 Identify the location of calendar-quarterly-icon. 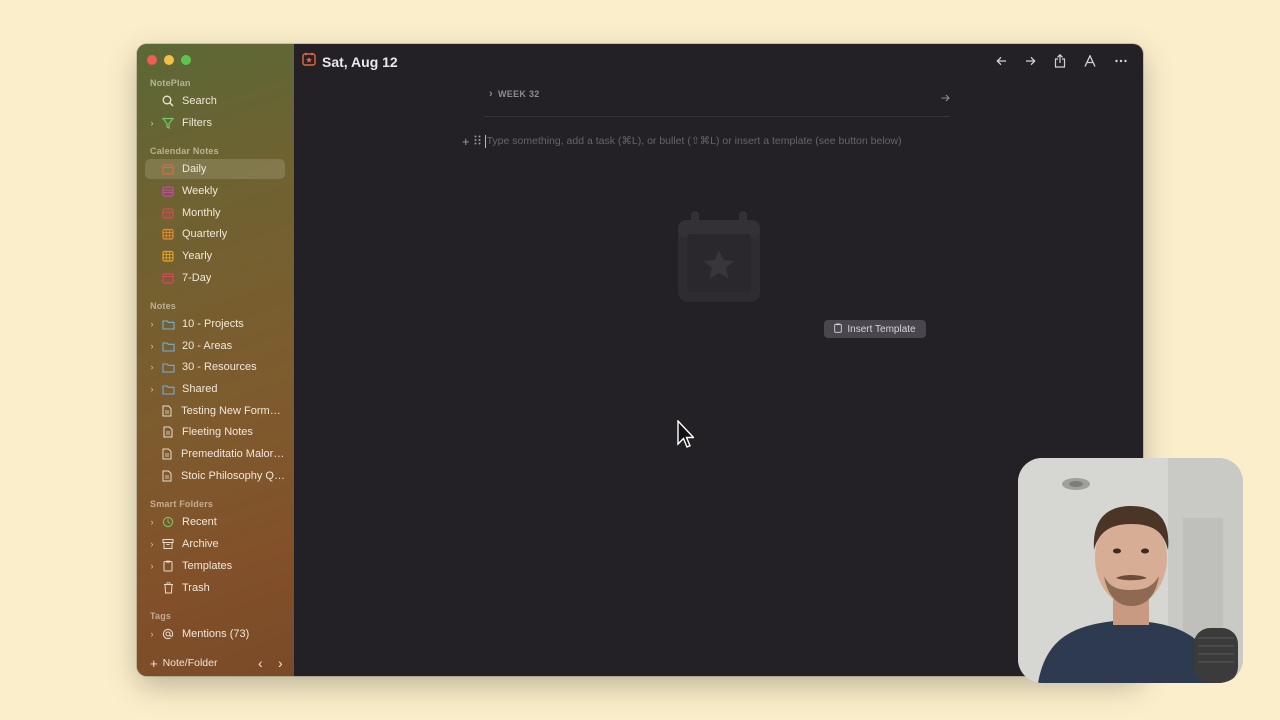
(168, 234).